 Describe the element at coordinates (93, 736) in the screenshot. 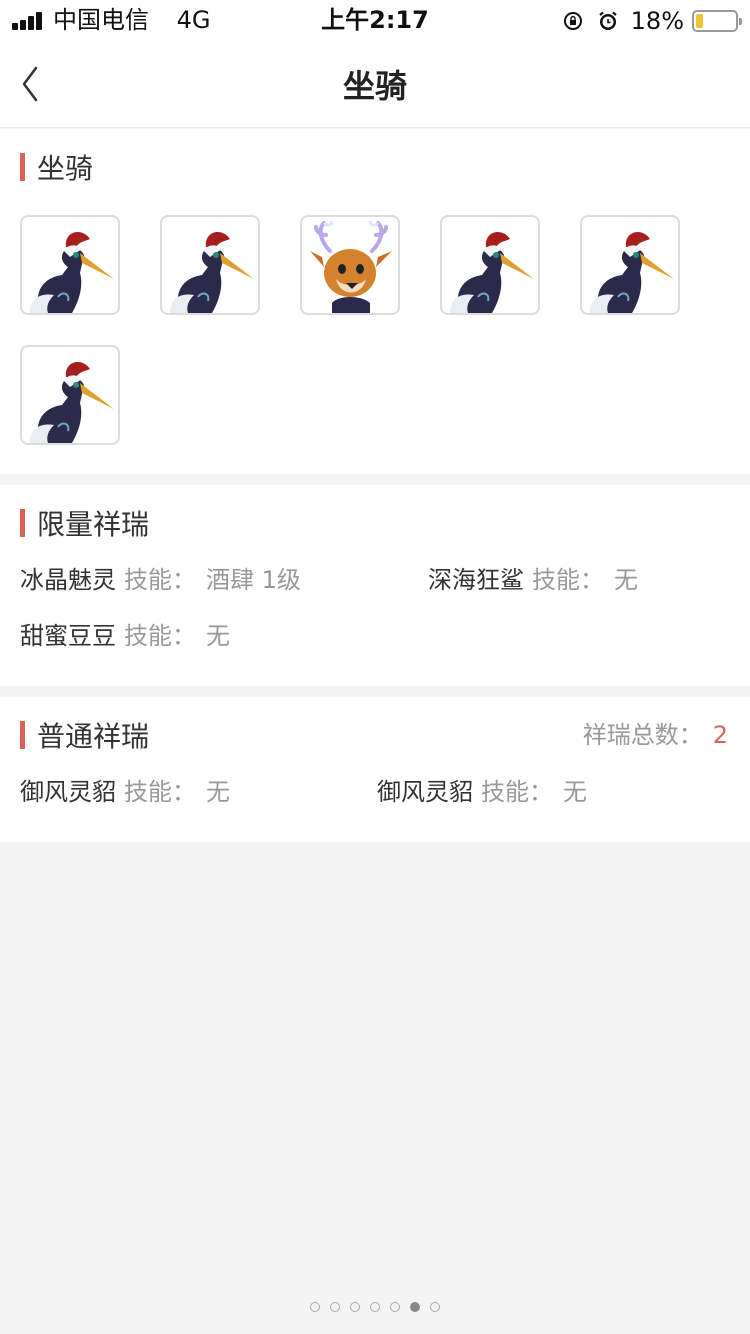

I see `section-title: 普通祥瑞` at that location.